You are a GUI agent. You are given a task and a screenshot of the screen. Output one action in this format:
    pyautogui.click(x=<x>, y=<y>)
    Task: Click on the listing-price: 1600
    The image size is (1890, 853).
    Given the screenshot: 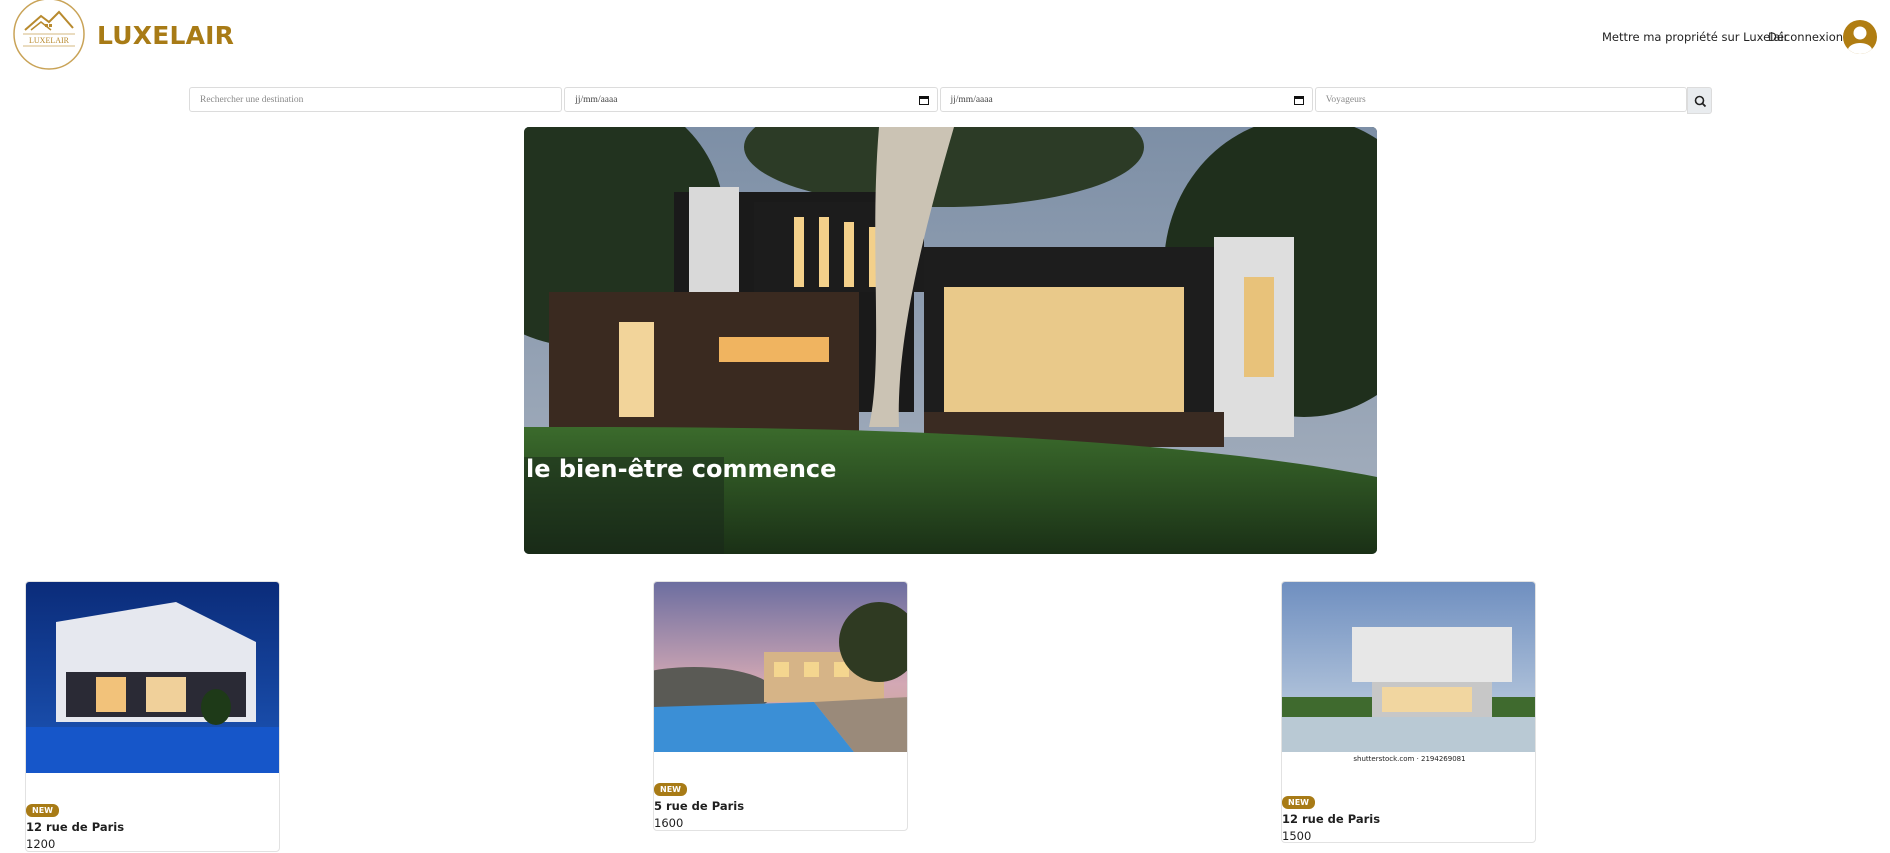 What is the action you would take?
    pyautogui.click(x=669, y=823)
    